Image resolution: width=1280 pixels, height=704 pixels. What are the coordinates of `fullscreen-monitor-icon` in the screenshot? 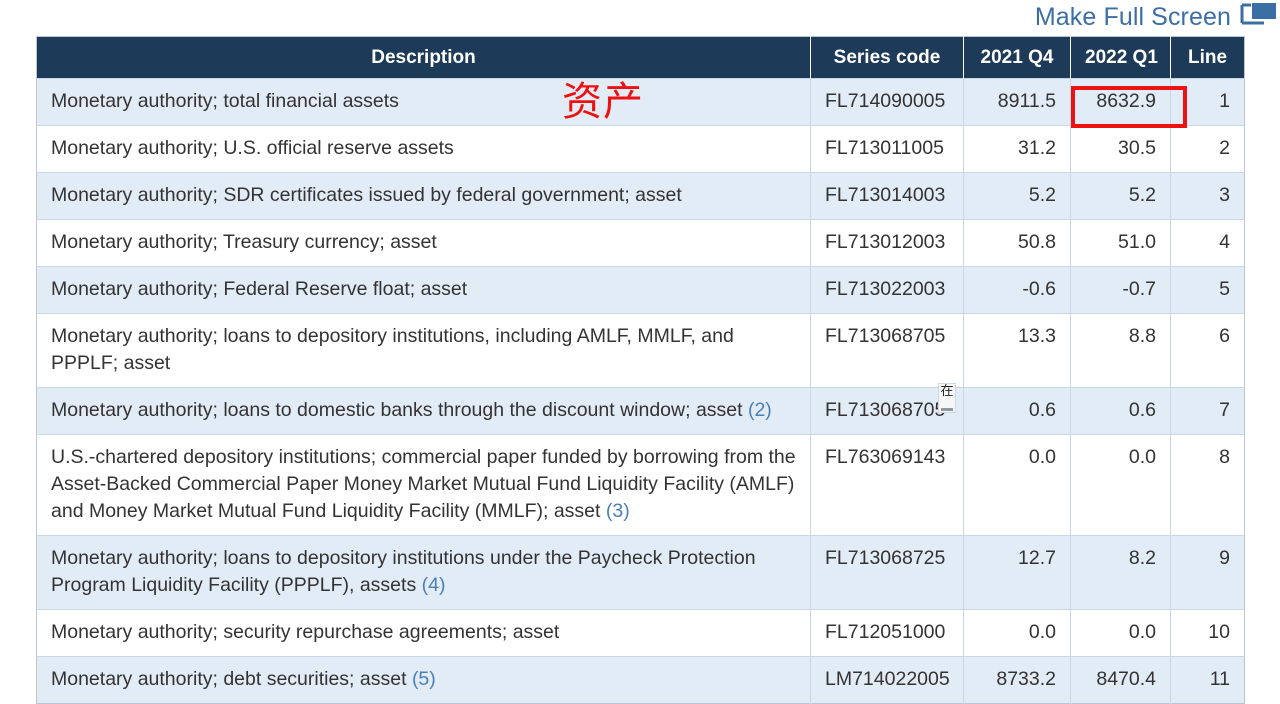 It's located at (1259, 17).